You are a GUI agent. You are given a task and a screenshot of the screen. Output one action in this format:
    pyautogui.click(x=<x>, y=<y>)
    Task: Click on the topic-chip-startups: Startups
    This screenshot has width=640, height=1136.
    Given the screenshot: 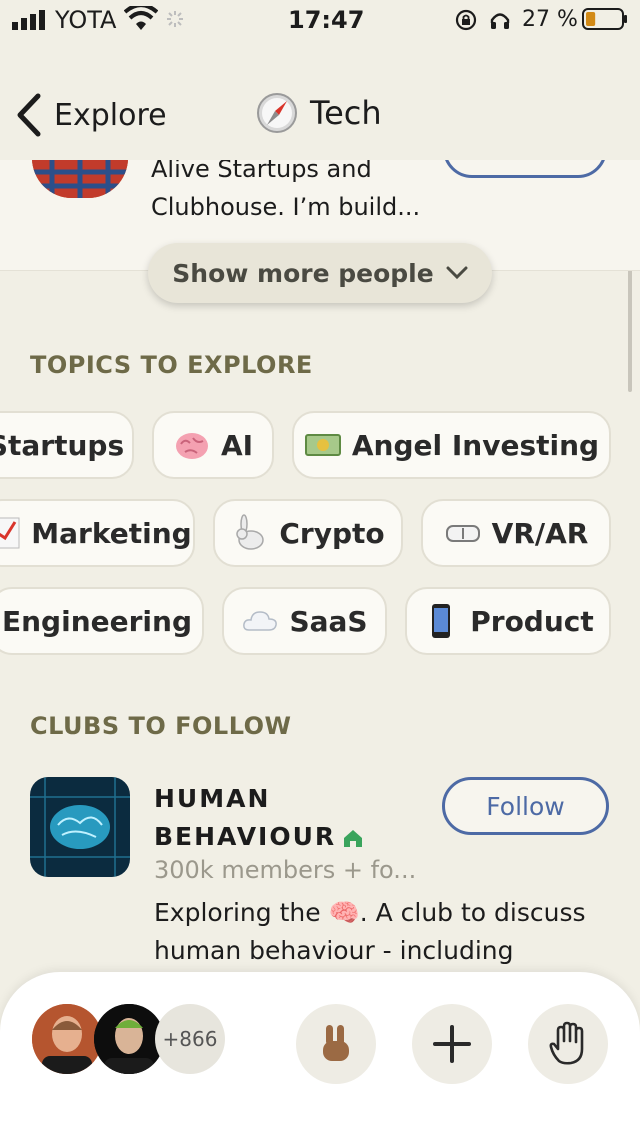 What is the action you would take?
    pyautogui.click(x=67, y=445)
    